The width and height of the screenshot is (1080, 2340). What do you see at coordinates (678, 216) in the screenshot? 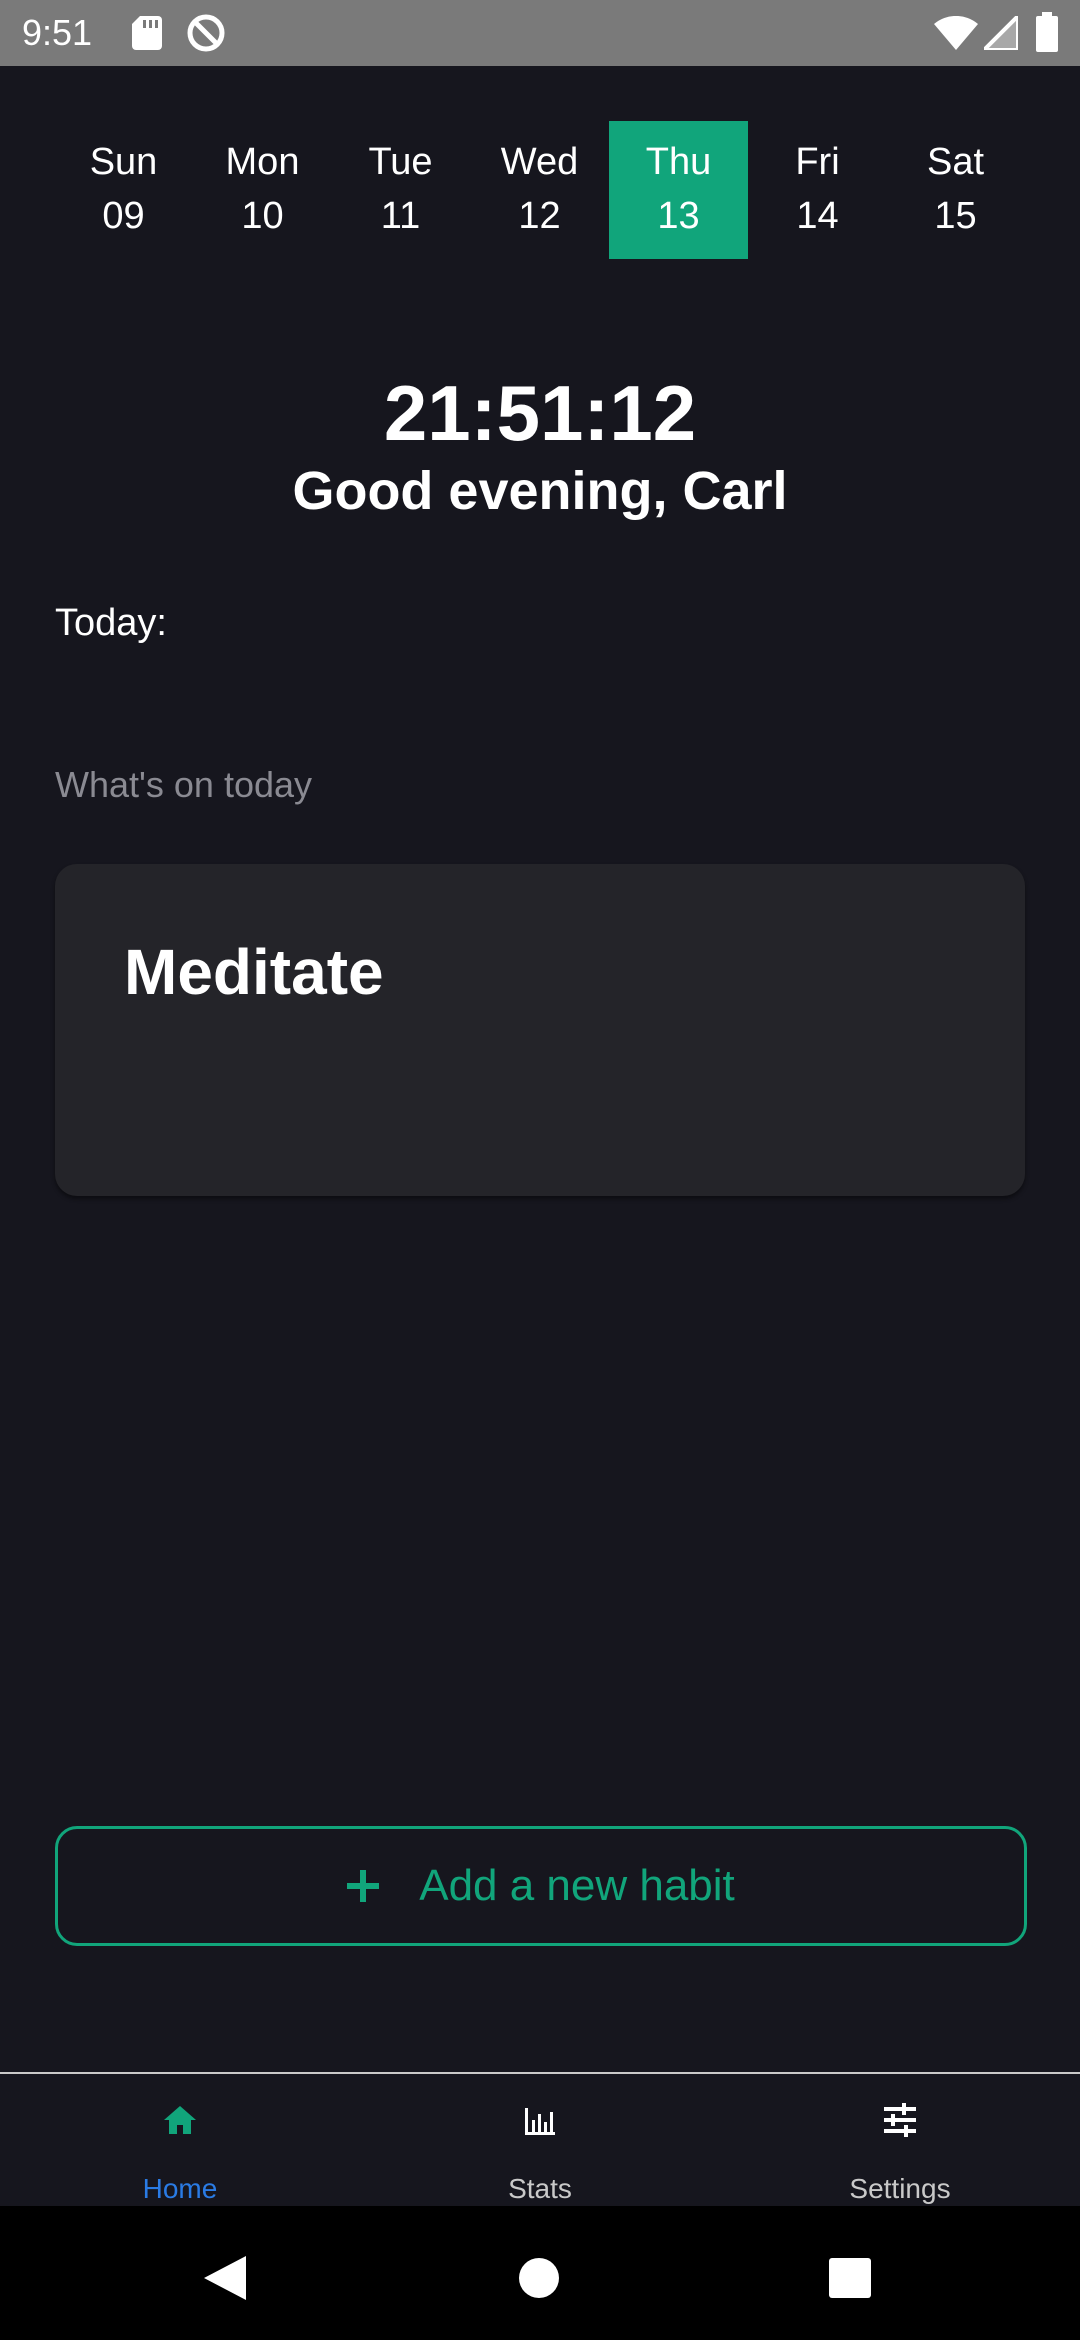
I see `day-date: 13` at bounding box center [678, 216].